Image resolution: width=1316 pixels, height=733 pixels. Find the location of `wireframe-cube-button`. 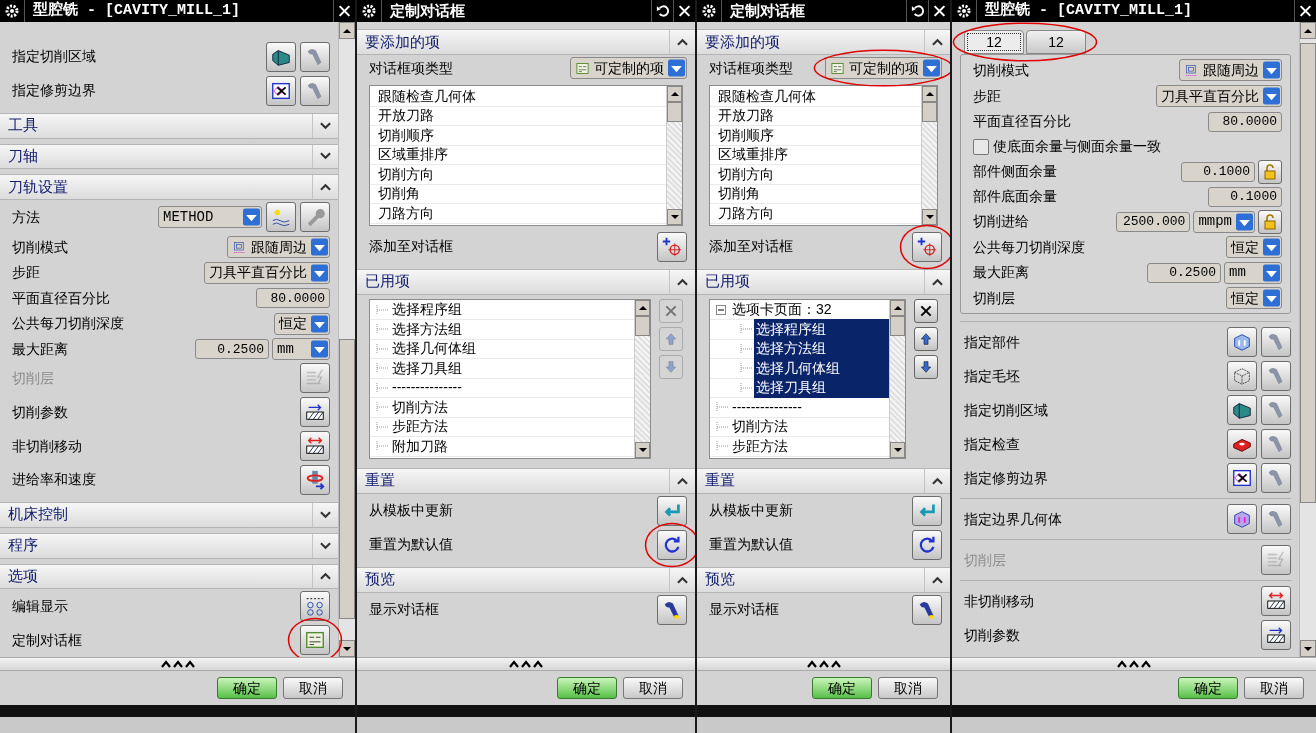

wireframe-cube-button is located at coordinates (1242, 376).